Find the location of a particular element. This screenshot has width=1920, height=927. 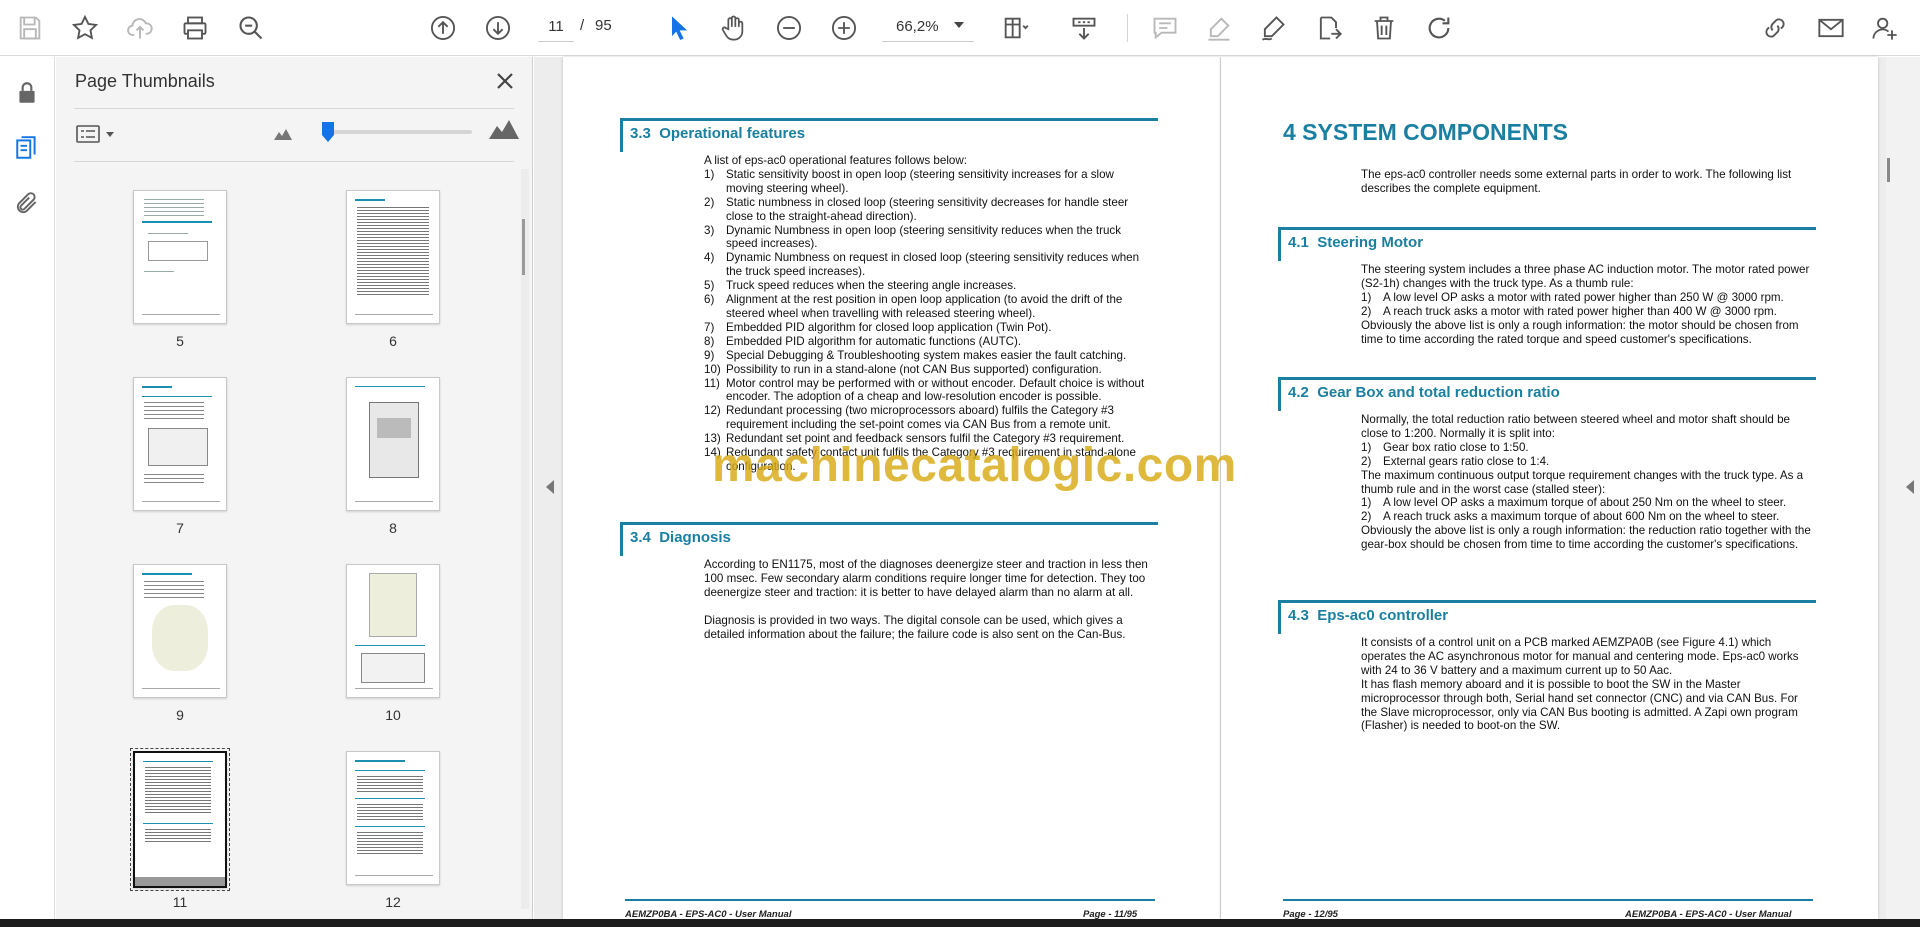

thumbnail-label: 8 is located at coordinates (393, 528).